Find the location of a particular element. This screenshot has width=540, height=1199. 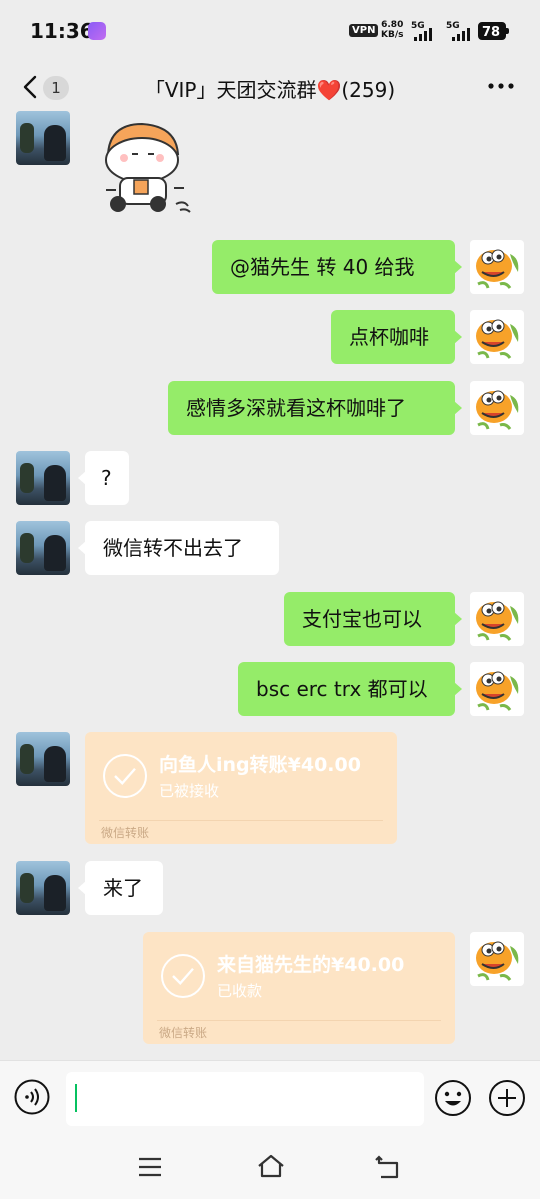

transfer-status: 已收款 is located at coordinates (240, 991).